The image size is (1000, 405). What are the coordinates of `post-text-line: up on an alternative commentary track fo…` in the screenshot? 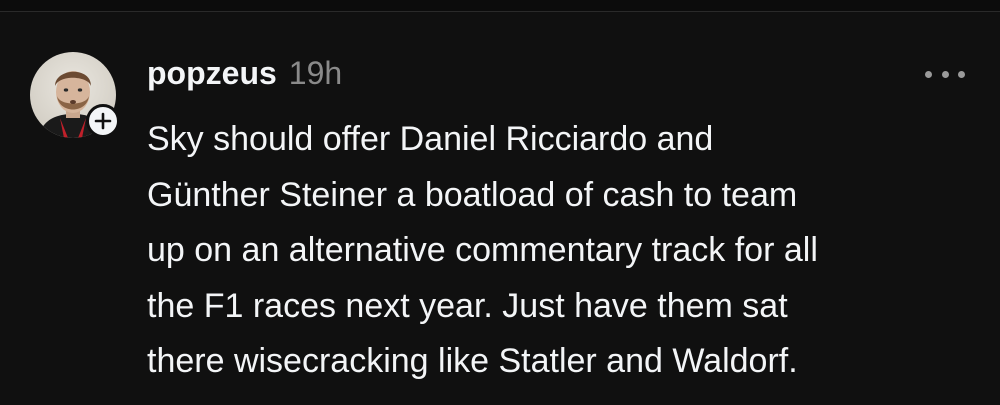 It's located at (482, 250).